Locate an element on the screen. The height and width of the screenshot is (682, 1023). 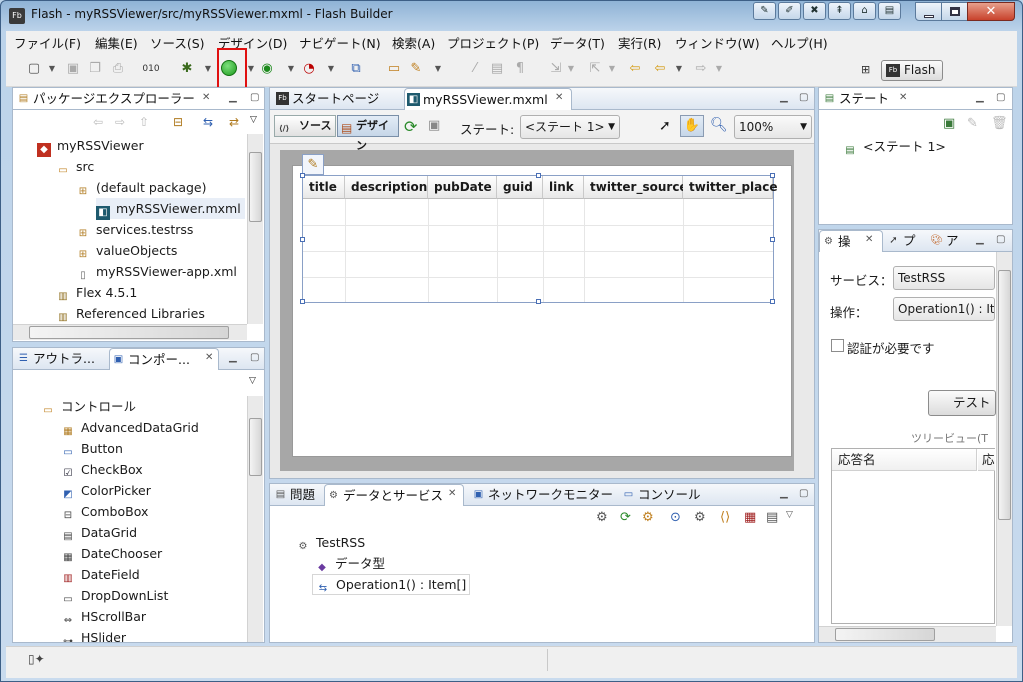
ops-hscroll is located at coordinates (907, 634).